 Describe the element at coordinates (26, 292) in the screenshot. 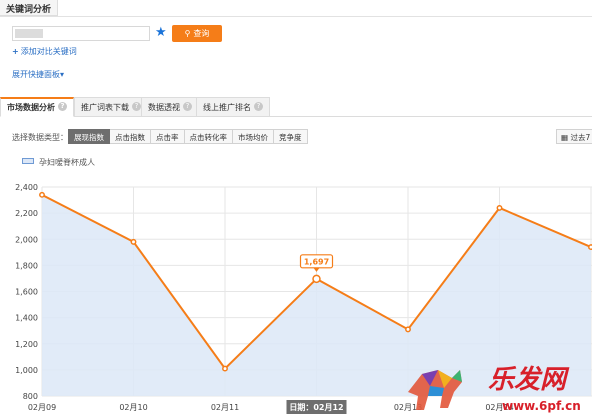

I see `y-tick-label: 1,600` at that location.